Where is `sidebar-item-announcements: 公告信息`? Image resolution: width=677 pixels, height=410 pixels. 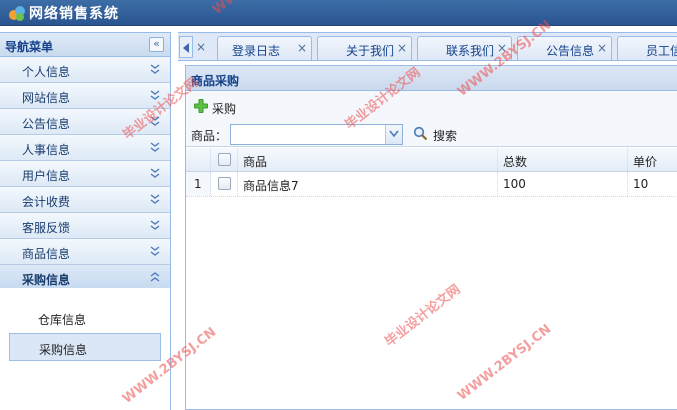
sidebar-item-announcements: 公告信息 is located at coordinates (85, 122).